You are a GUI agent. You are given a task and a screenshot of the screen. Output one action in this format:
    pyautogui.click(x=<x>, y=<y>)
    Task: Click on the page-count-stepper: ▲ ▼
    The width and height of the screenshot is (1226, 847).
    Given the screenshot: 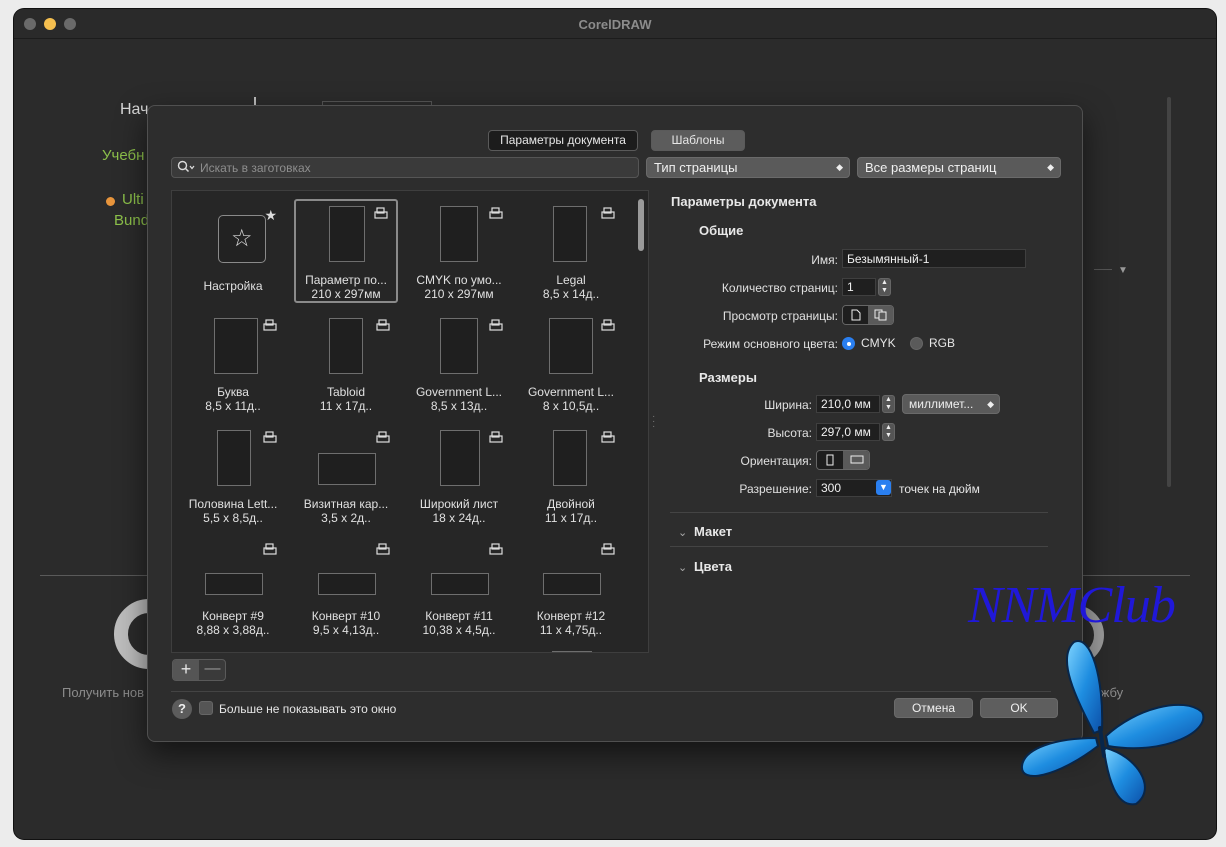 What is the action you would take?
    pyautogui.click(x=884, y=287)
    